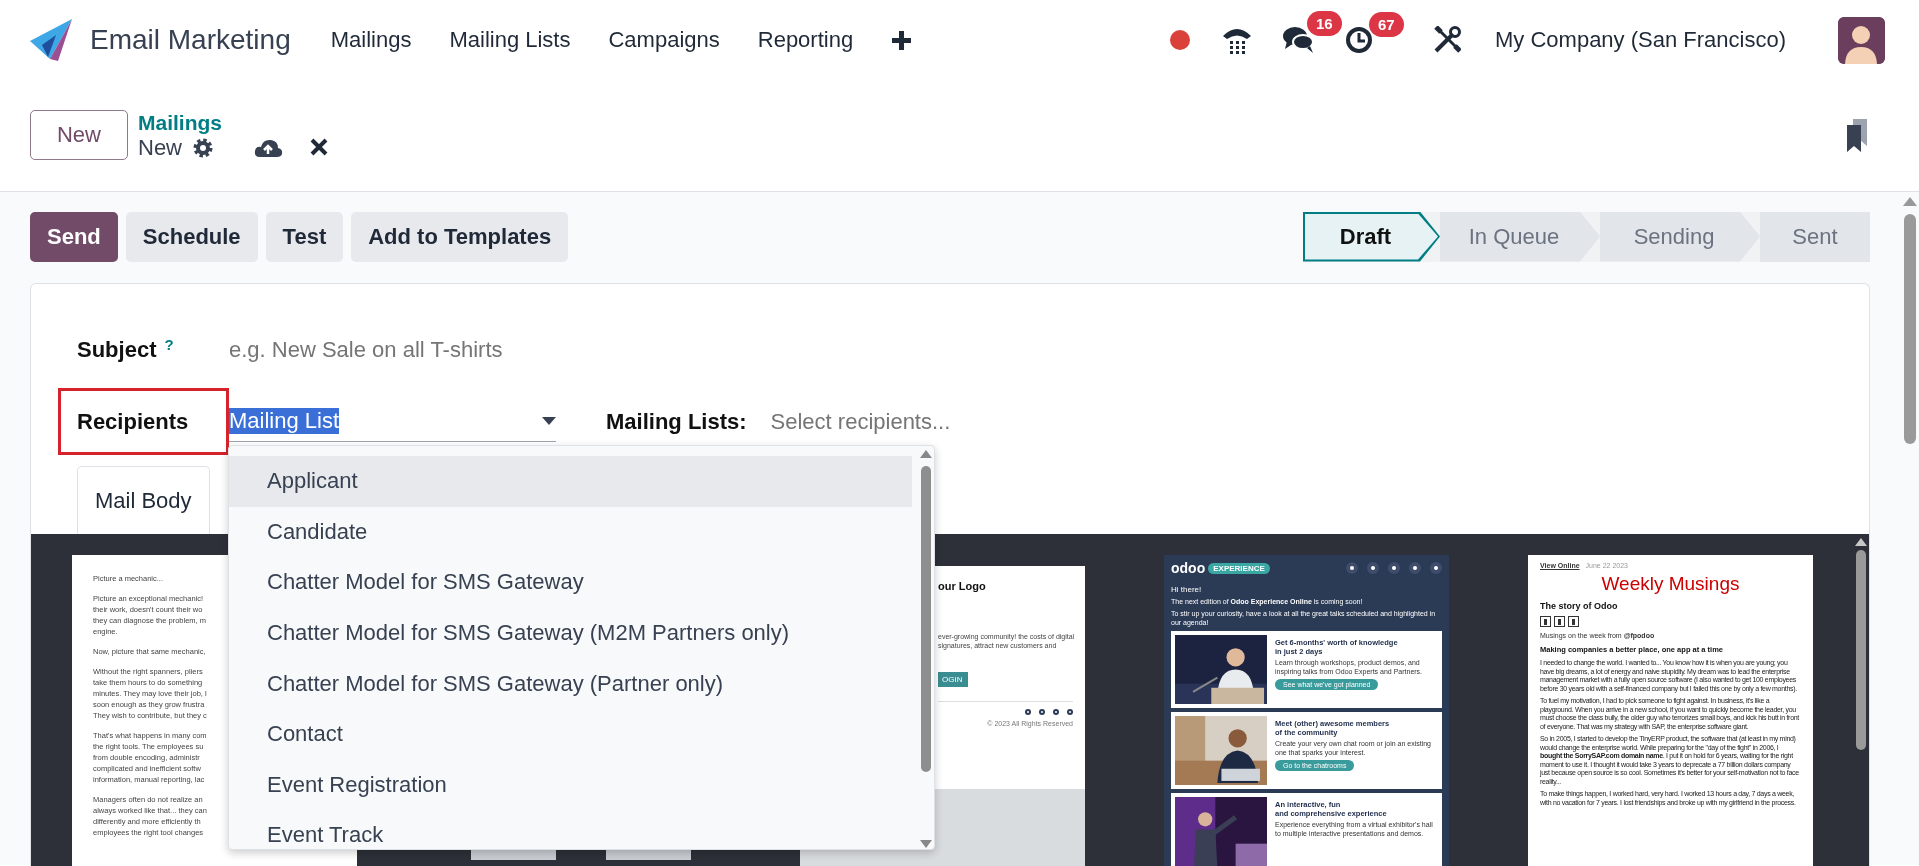 This screenshot has width=1919, height=866. What do you see at coordinates (1857, 135) in the screenshot?
I see `bookmark-icon` at bounding box center [1857, 135].